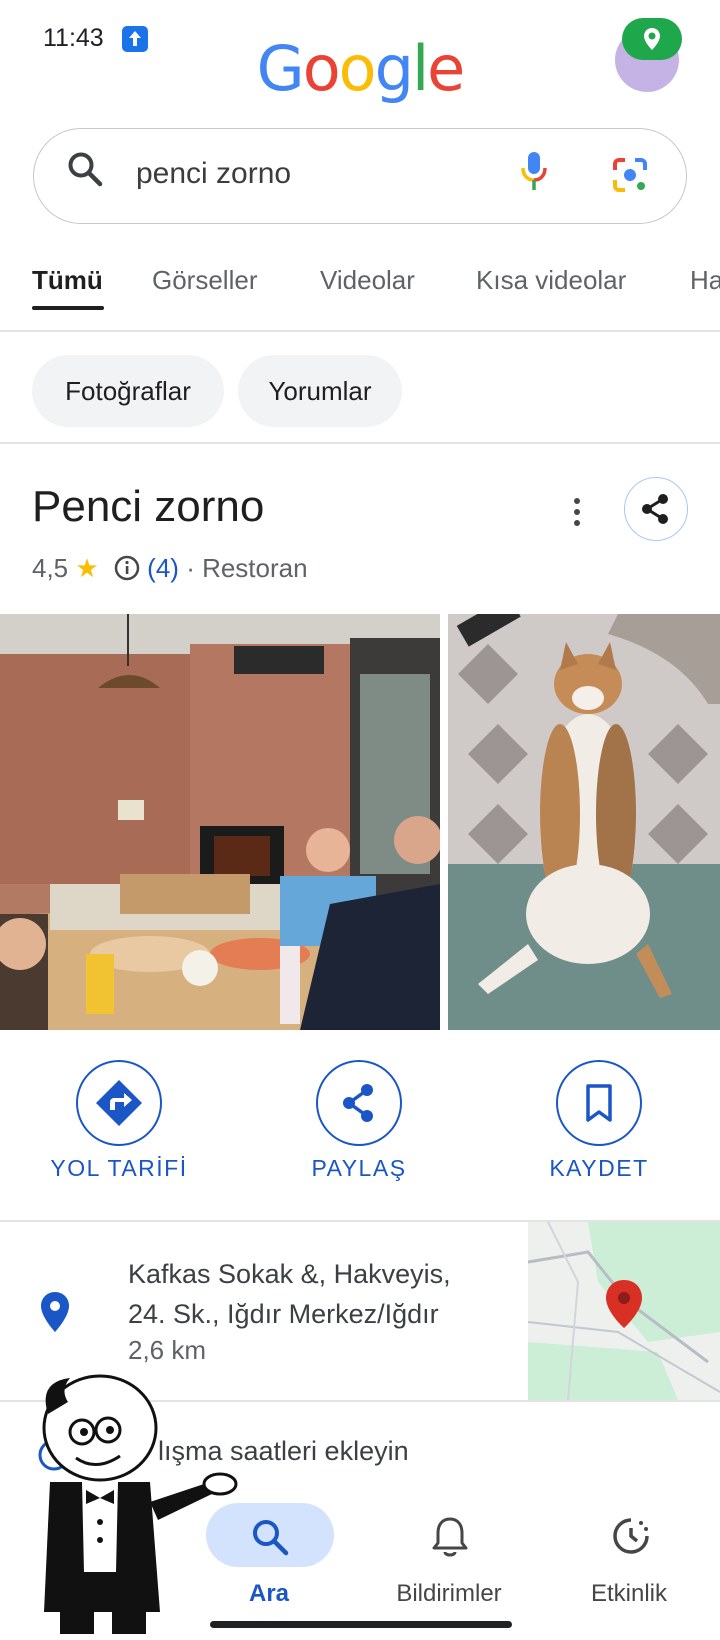 This screenshot has width=720, height=1640. What do you see at coordinates (87, 568) in the screenshot?
I see `star-icon: ★` at bounding box center [87, 568].